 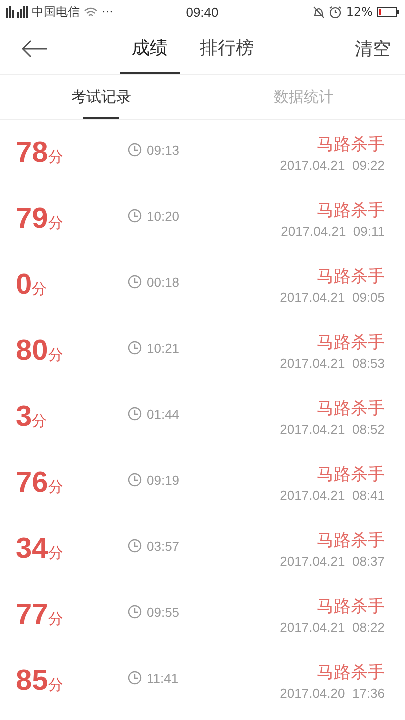 What do you see at coordinates (332, 363) in the screenshot?
I see `record-date: 2017.04.21 08:53` at bounding box center [332, 363].